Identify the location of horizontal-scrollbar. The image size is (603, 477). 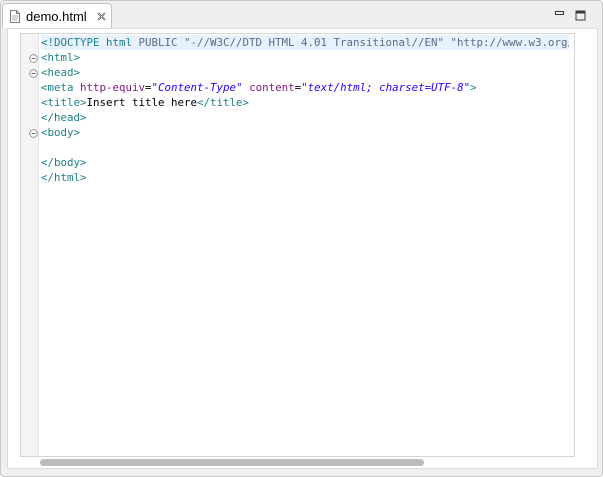
(297, 462).